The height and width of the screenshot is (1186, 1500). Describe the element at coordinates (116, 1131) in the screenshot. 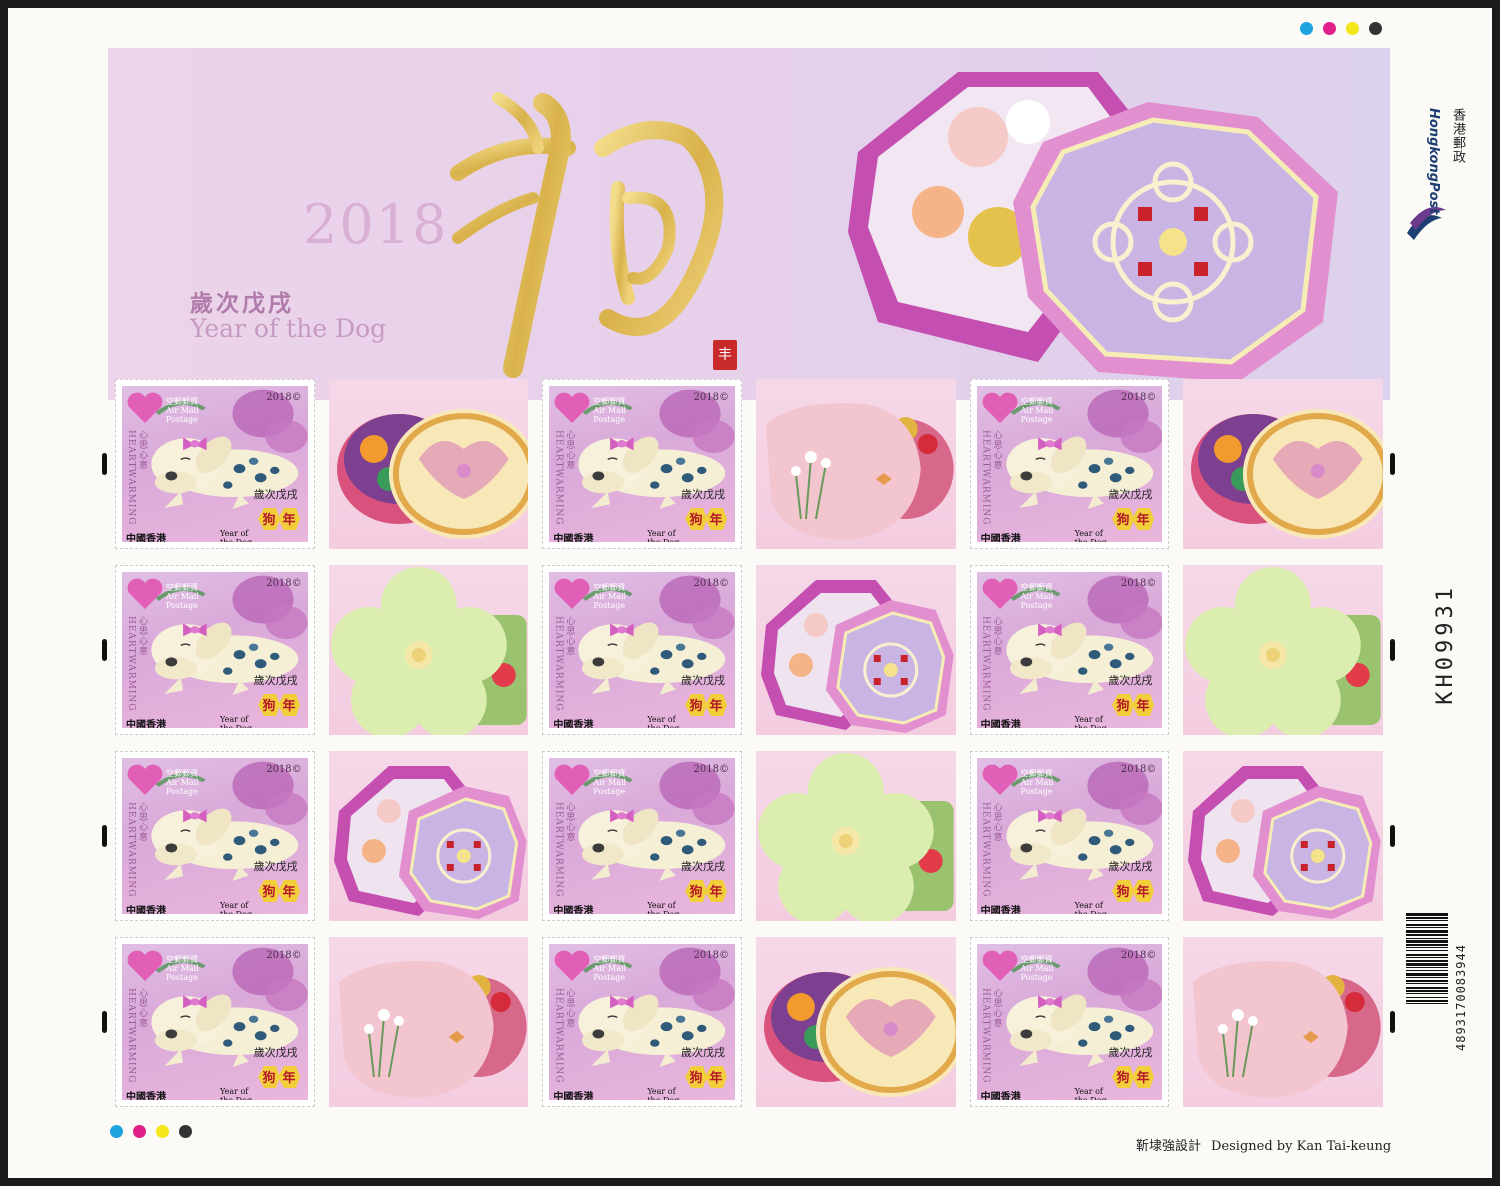

I see `cyan-dot` at that location.